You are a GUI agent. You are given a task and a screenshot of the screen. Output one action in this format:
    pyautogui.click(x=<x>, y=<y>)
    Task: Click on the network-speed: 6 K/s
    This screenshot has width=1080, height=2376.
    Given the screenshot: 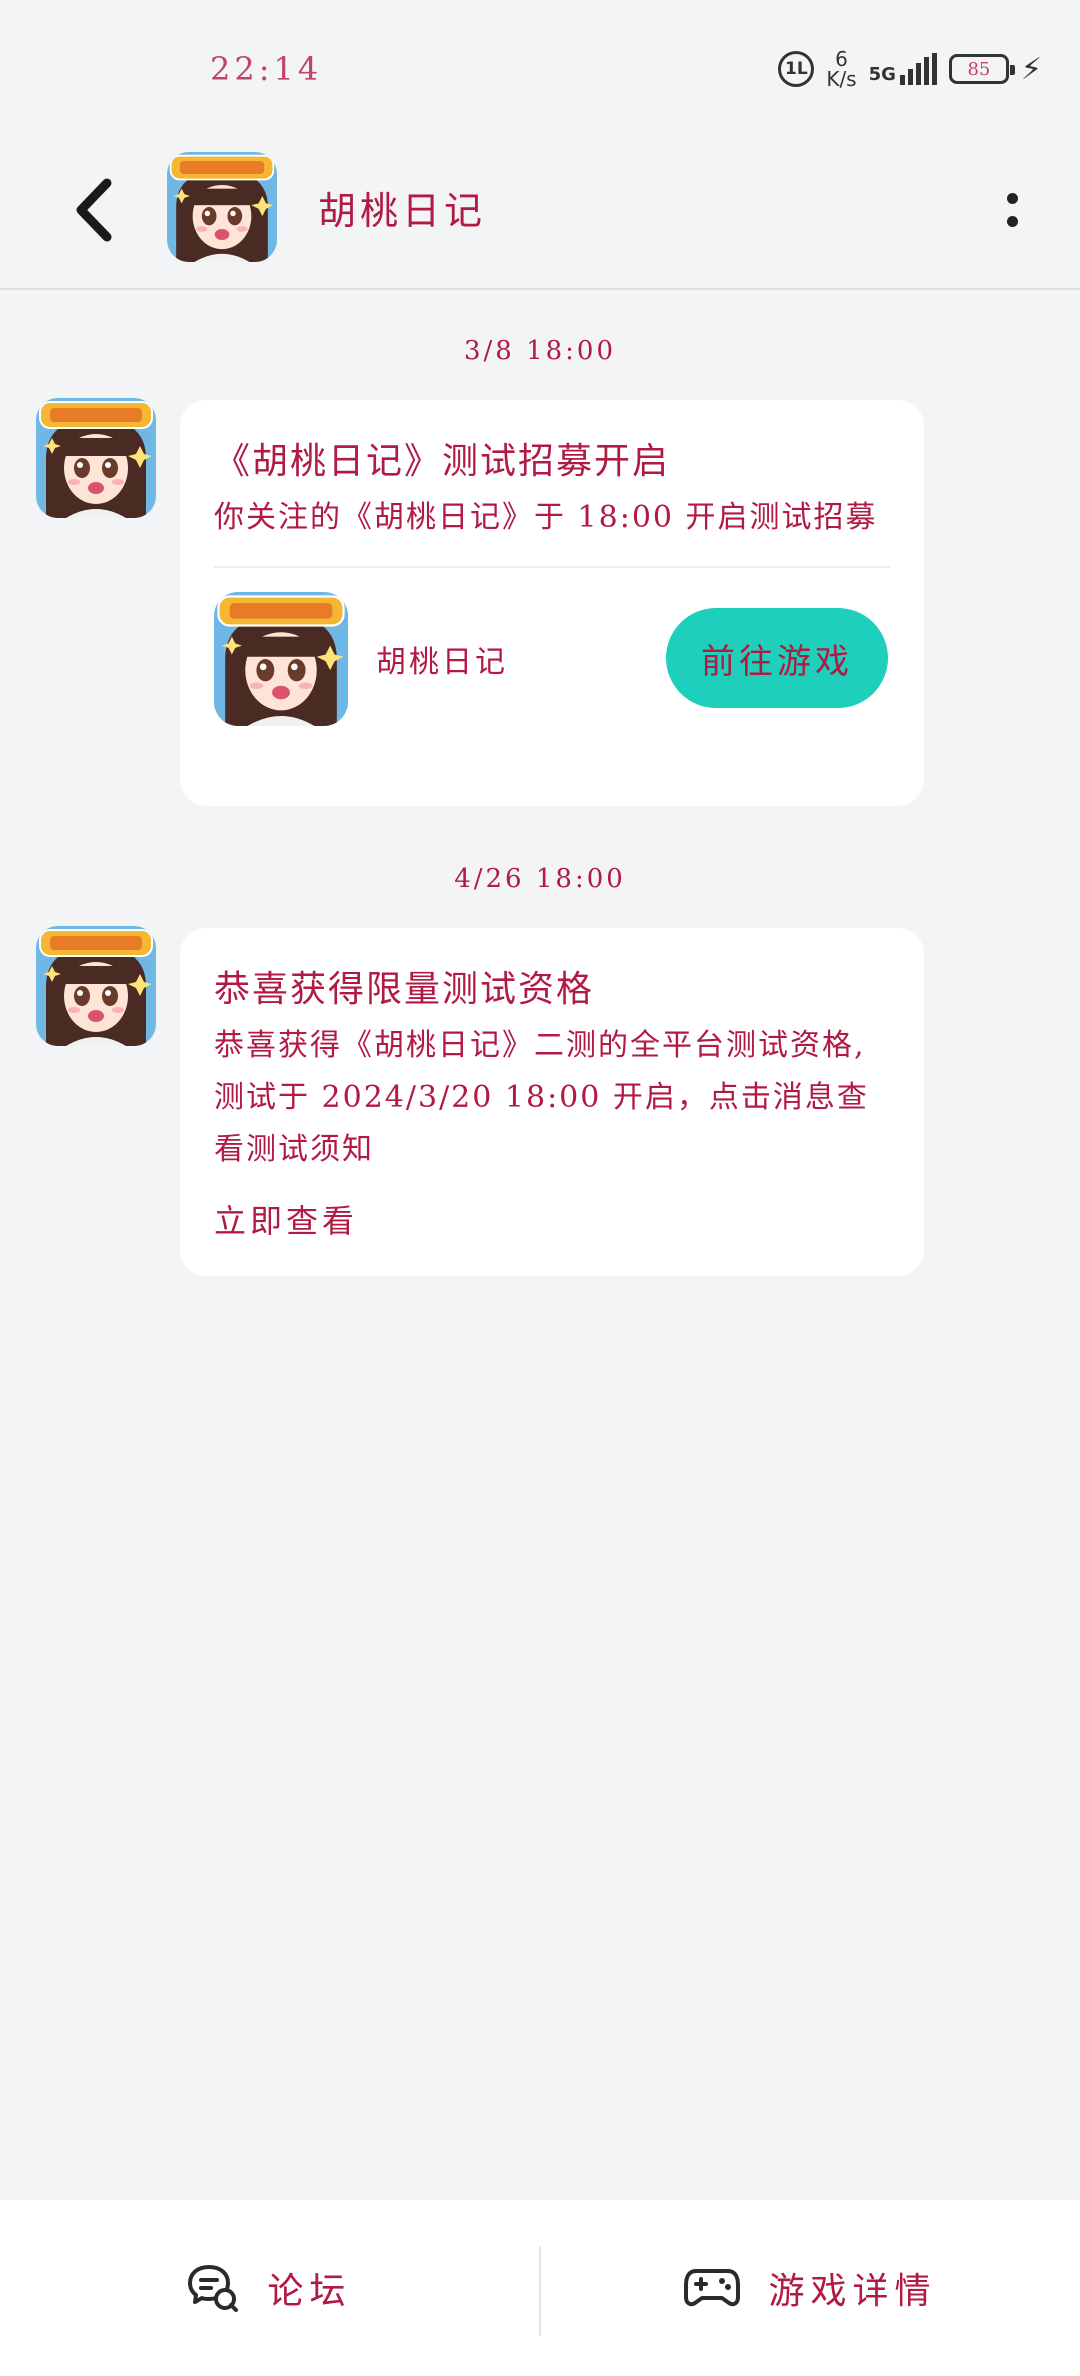 What is the action you would take?
    pyautogui.click(x=841, y=69)
    